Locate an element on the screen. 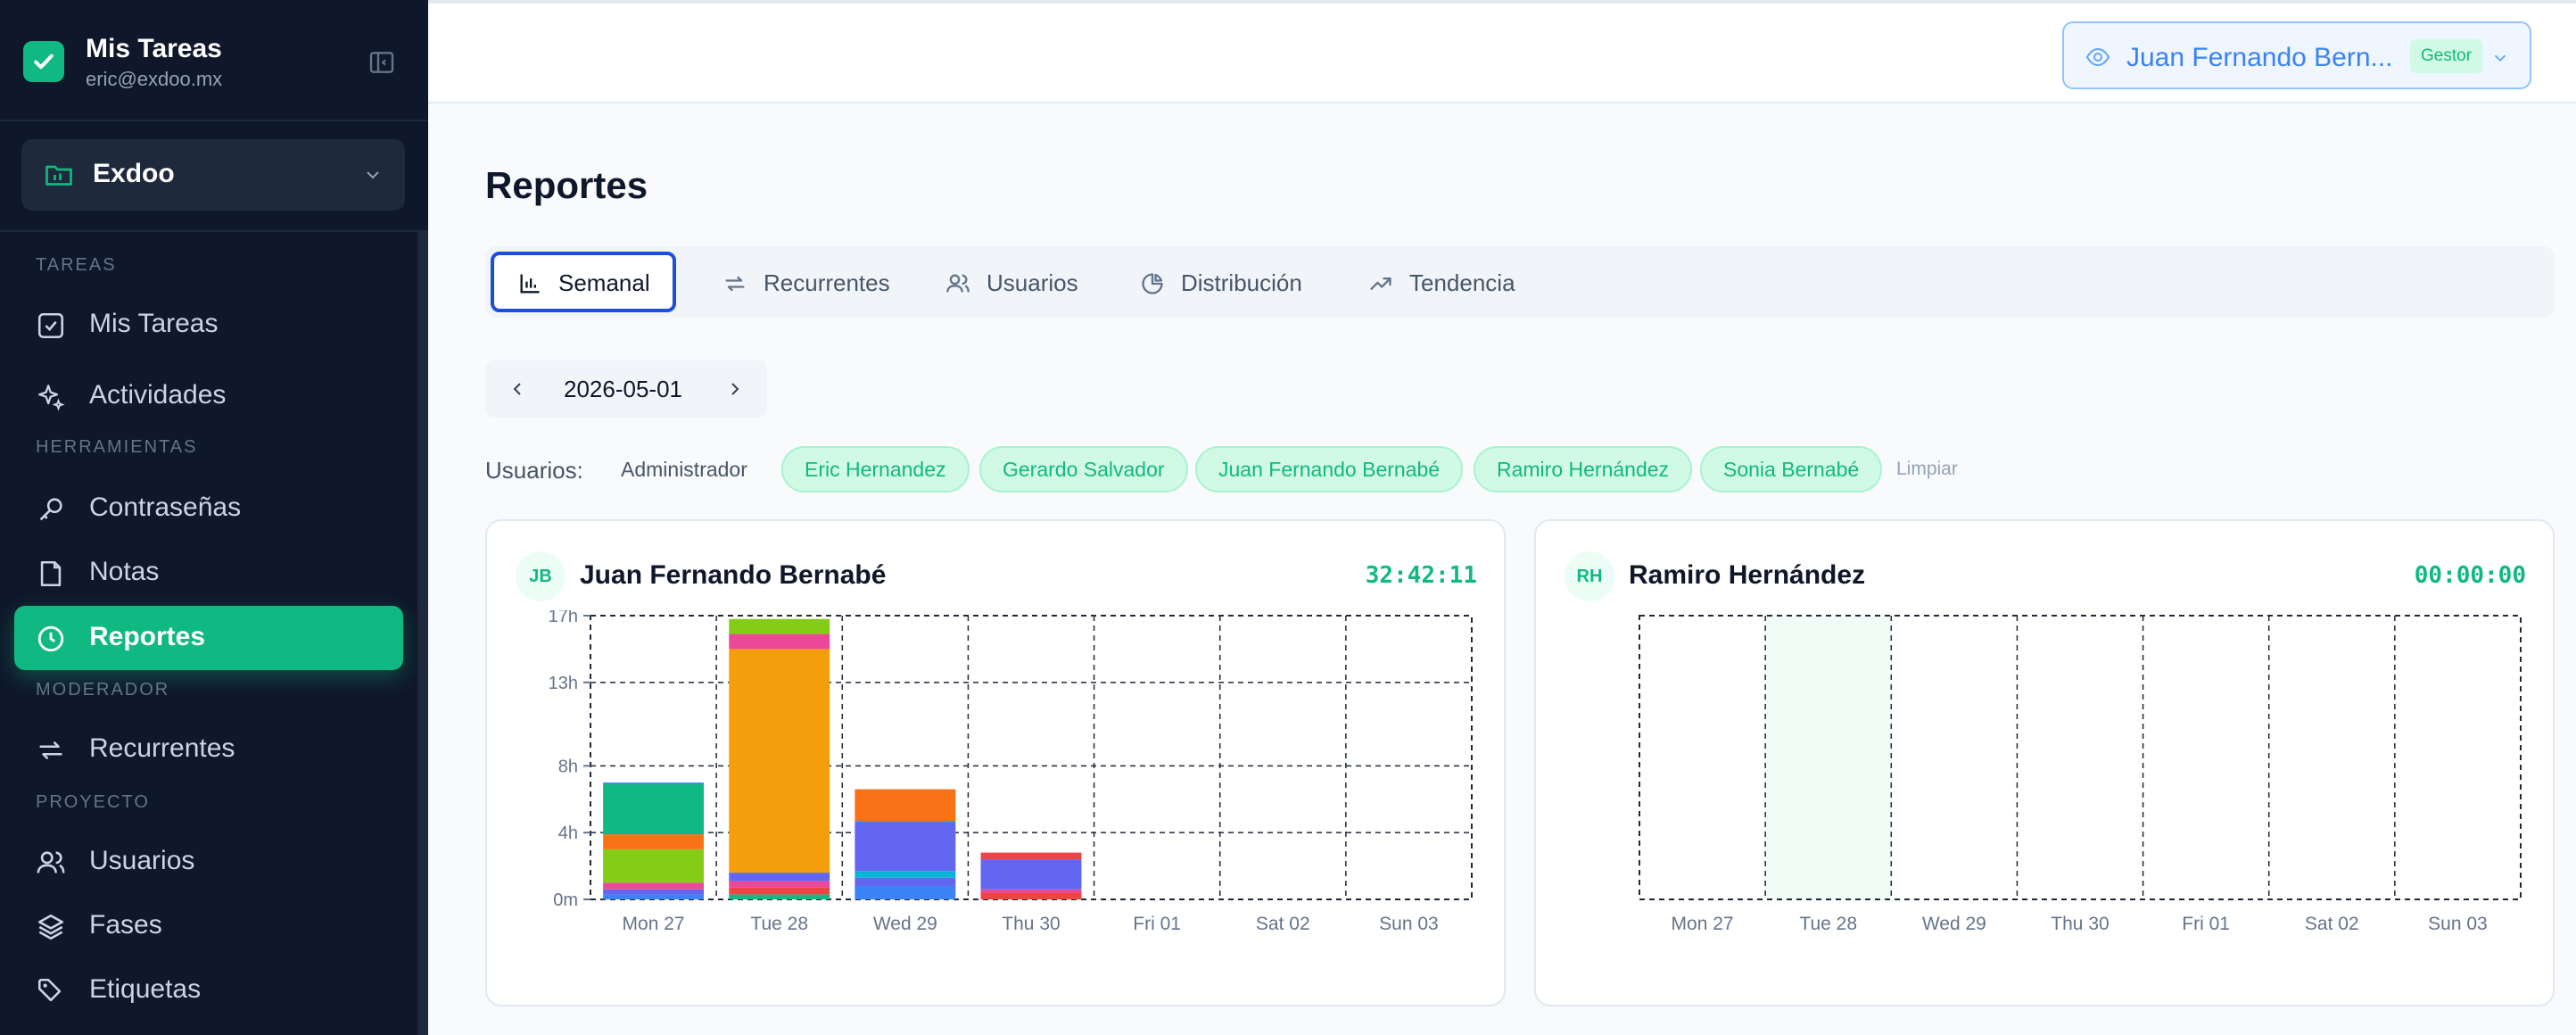 Image resolution: width=2576 pixels, height=1035 pixels. tab-usuarios: Usuarios is located at coordinates (1008, 282).